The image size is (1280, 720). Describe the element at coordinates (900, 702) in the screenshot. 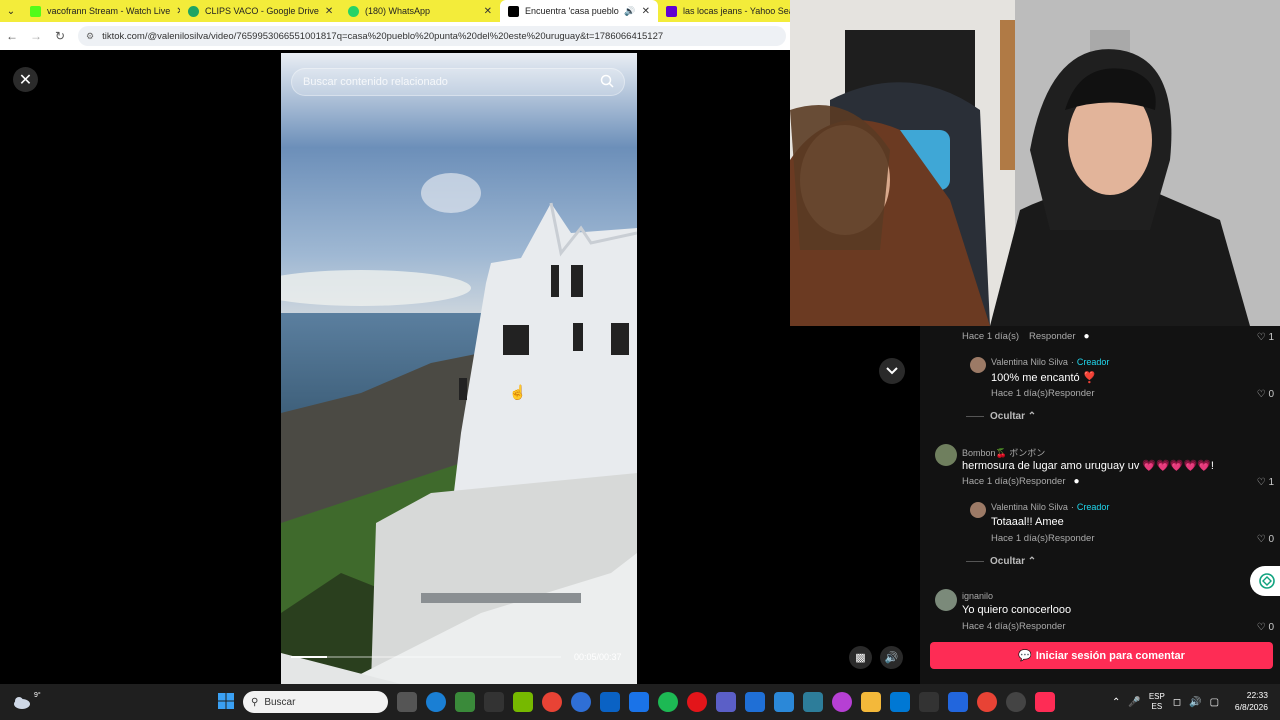

I see `store-icon` at that location.